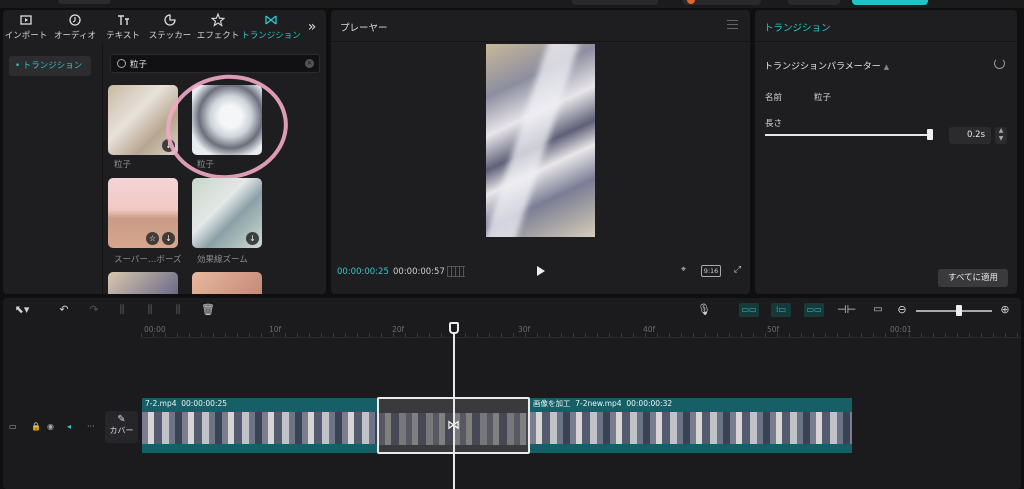 Image resolution: width=1024 pixels, height=489 pixels. What do you see at coordinates (271, 27) in the screenshot?
I see `tab-transition: トランジション` at bounding box center [271, 27].